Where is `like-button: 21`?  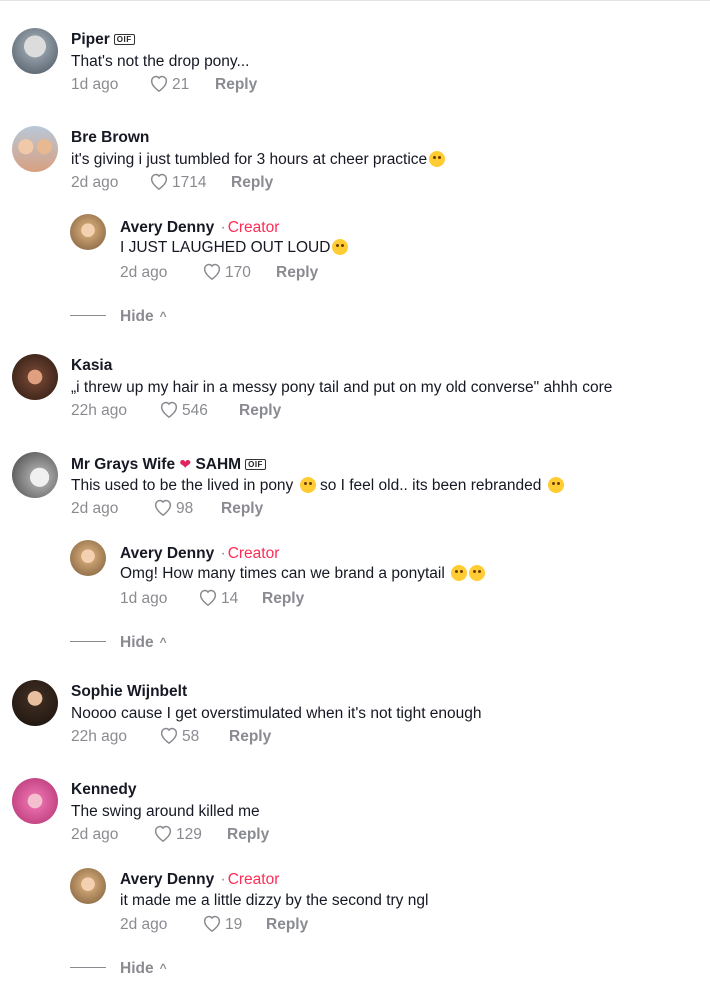 like-button: 21 is located at coordinates (182, 84).